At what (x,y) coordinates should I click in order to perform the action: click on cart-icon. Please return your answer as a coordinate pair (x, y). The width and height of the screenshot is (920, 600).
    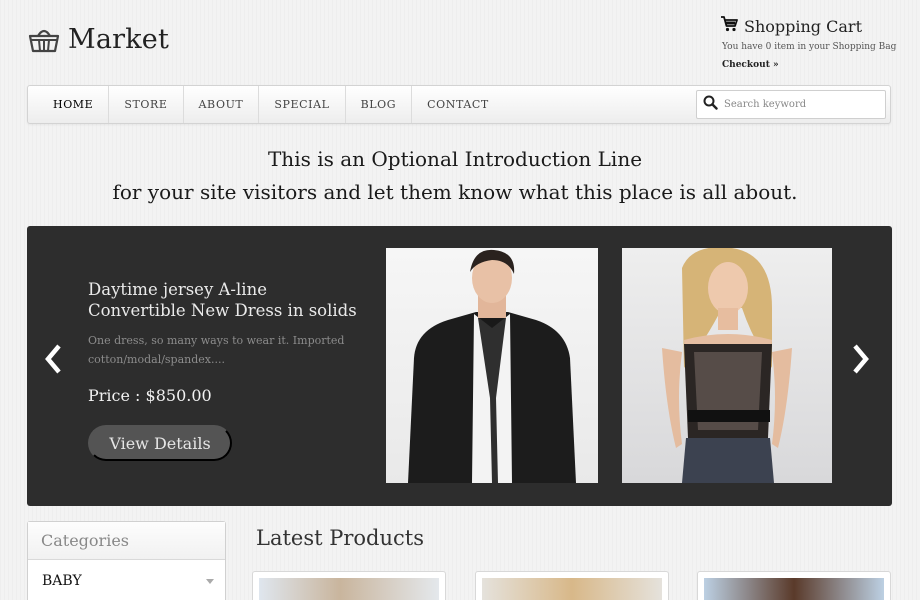
    Looking at the image, I should click on (729, 26).